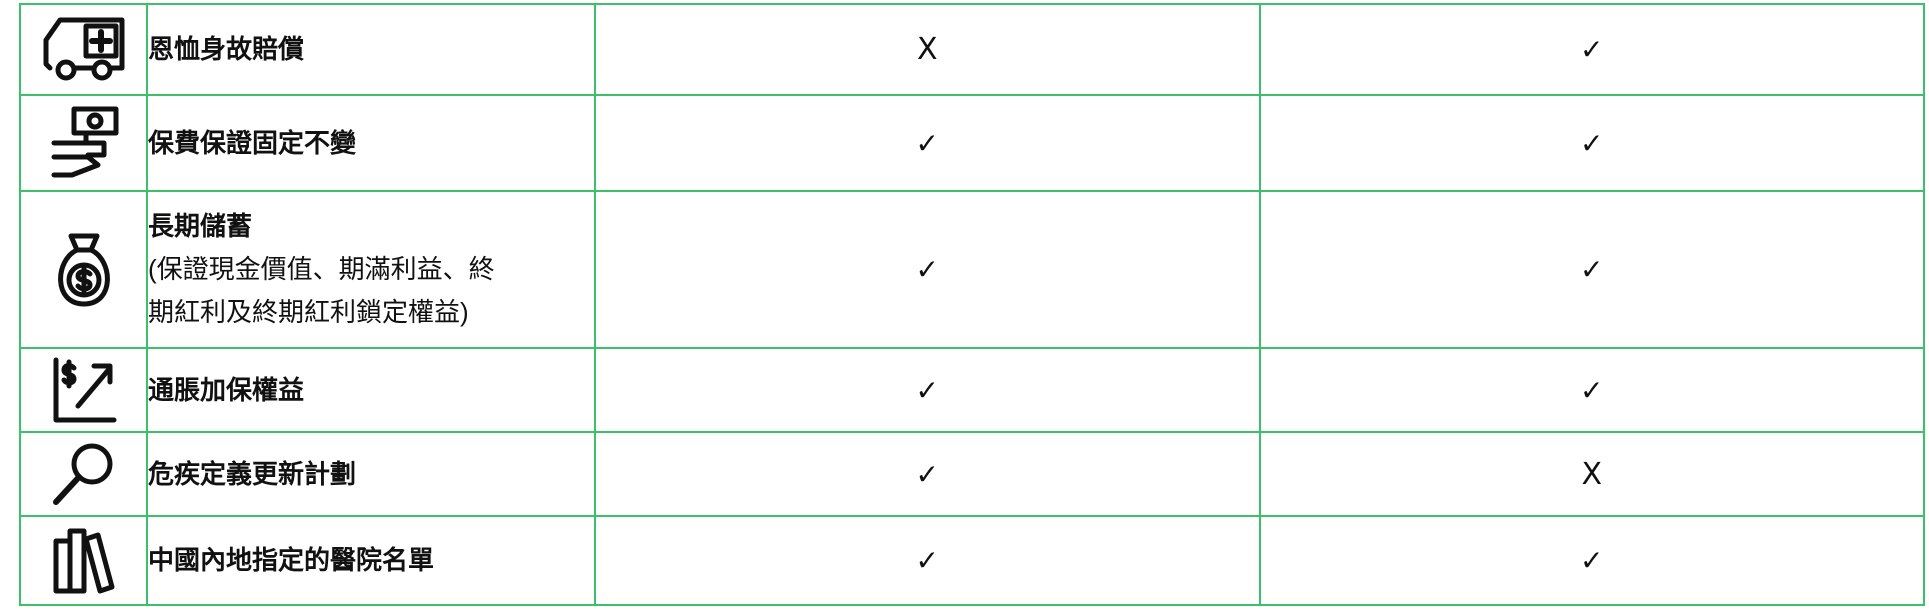 This screenshot has height=612, width=1929. I want to click on table-row: 中國內地指定的醫院名單 ✓ ✓, so click(972, 560).